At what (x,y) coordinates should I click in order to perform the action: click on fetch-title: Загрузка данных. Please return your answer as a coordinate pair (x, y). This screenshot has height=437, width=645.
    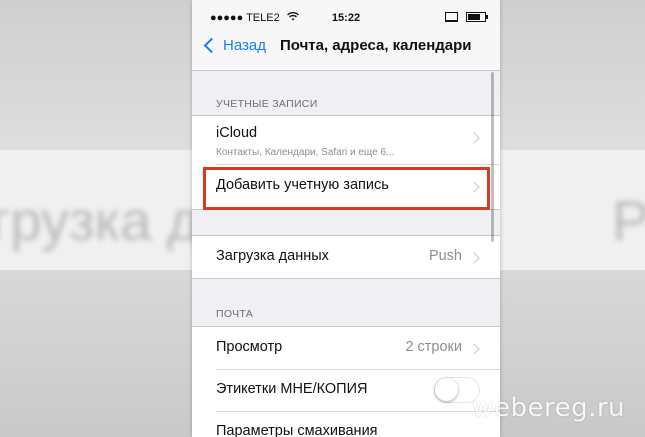
    Looking at the image, I should click on (272, 256).